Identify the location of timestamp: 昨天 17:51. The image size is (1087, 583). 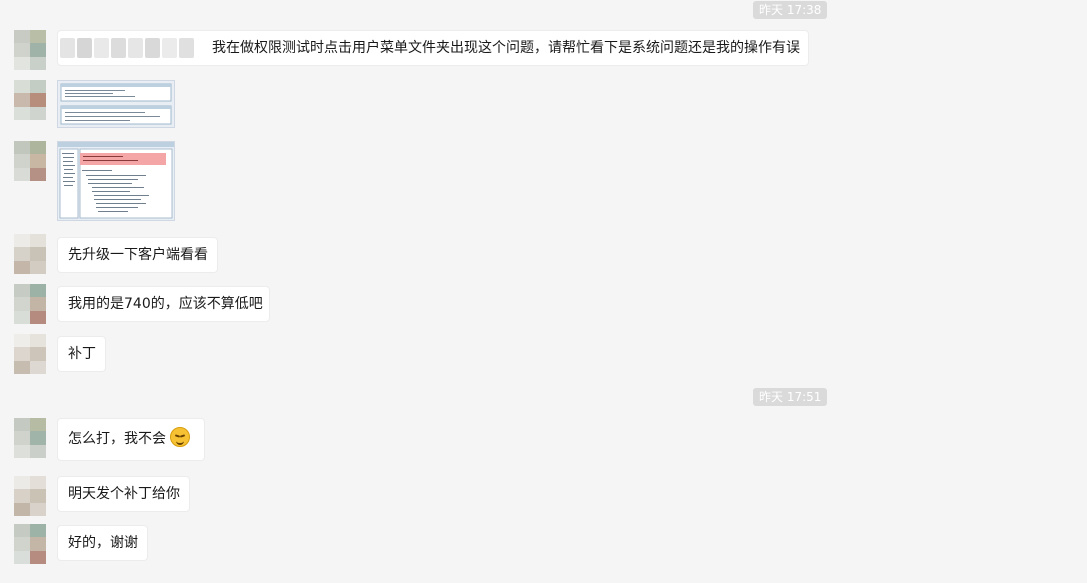
(790, 397).